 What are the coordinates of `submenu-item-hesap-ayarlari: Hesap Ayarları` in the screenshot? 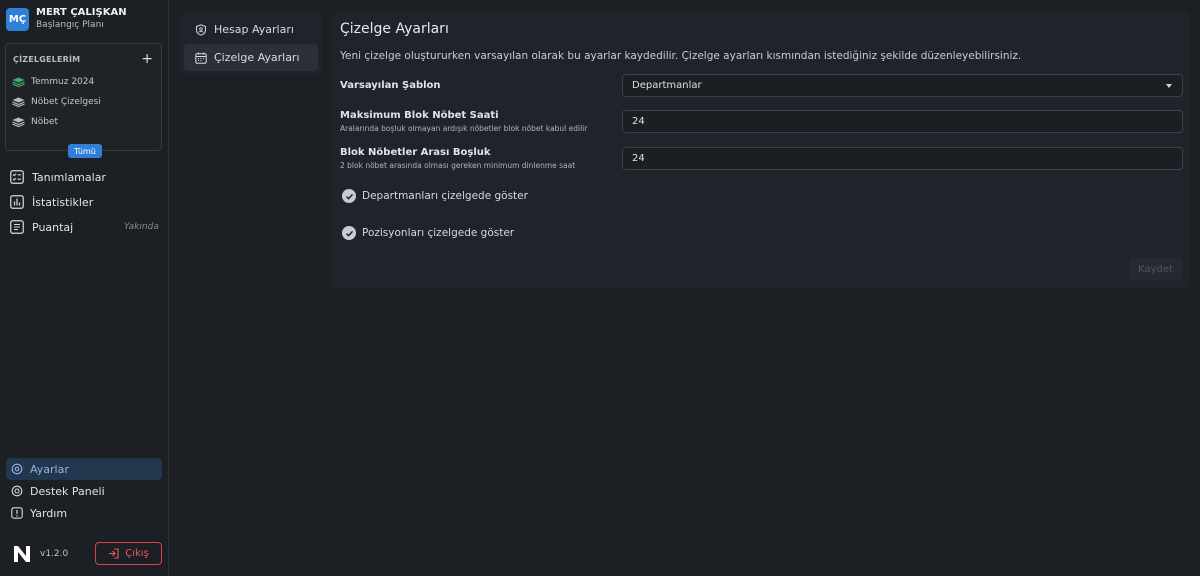 It's located at (251, 29).